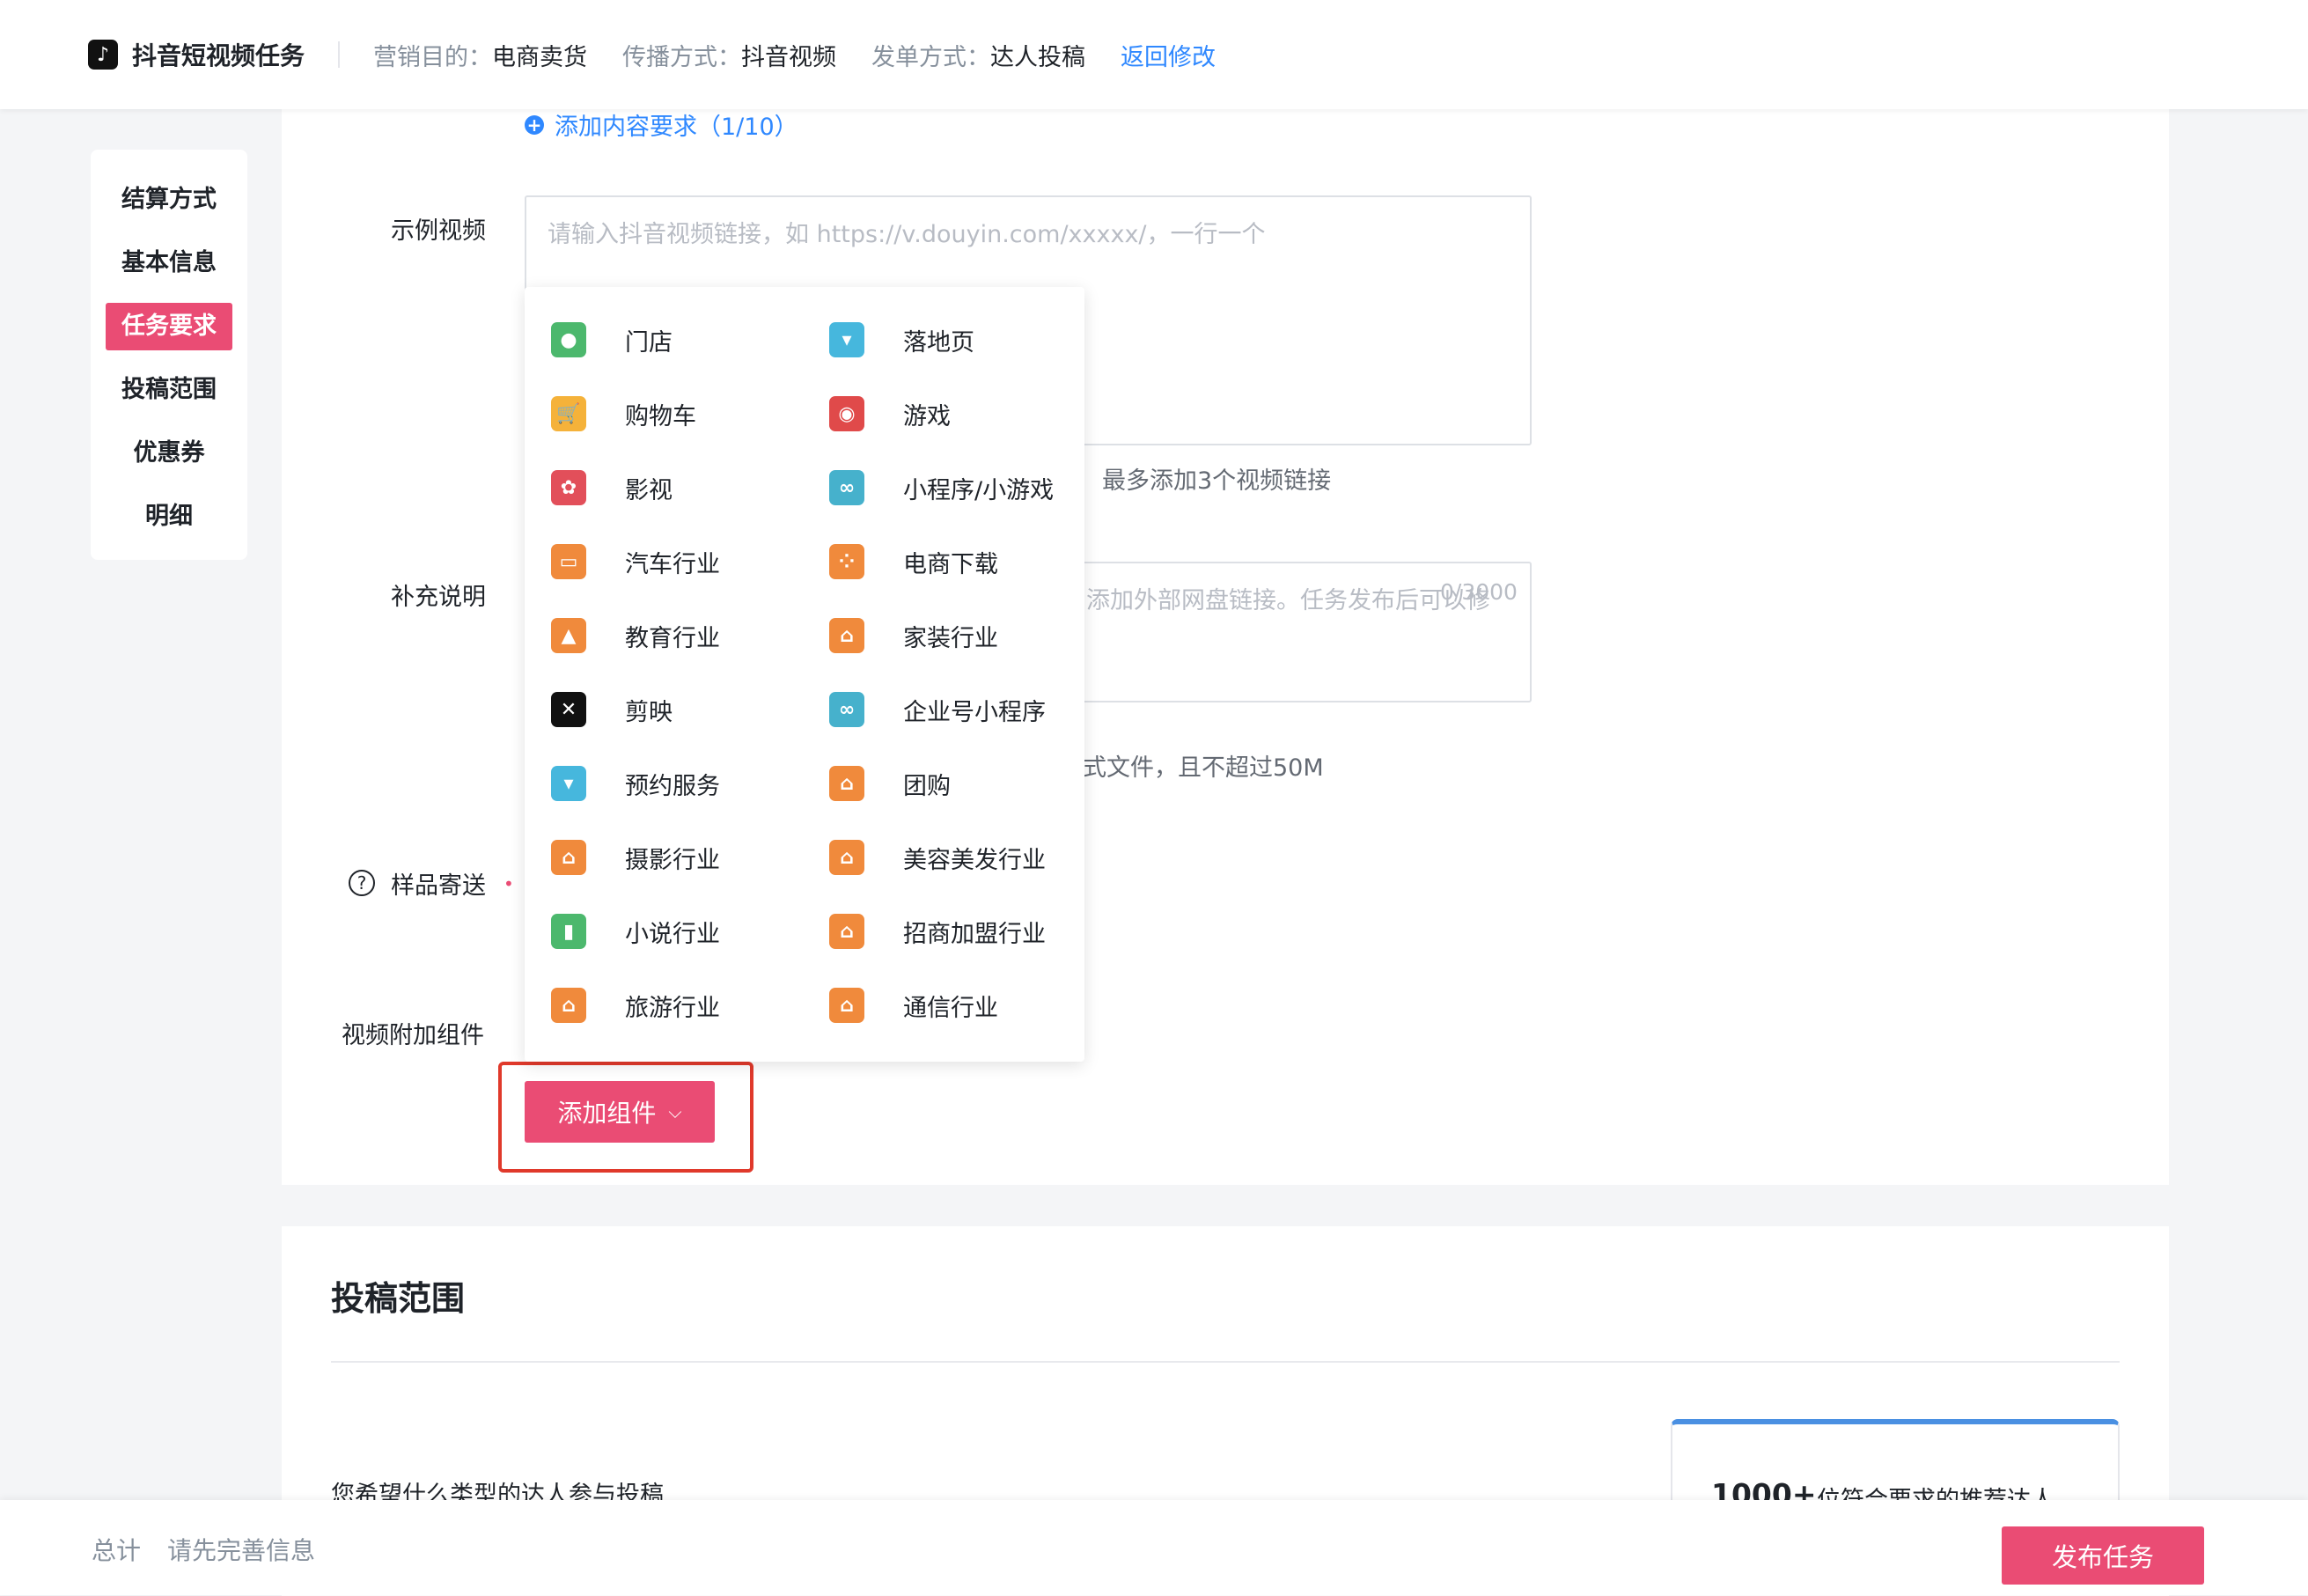  I want to click on nav-item-coupons: 优惠券, so click(169, 454).